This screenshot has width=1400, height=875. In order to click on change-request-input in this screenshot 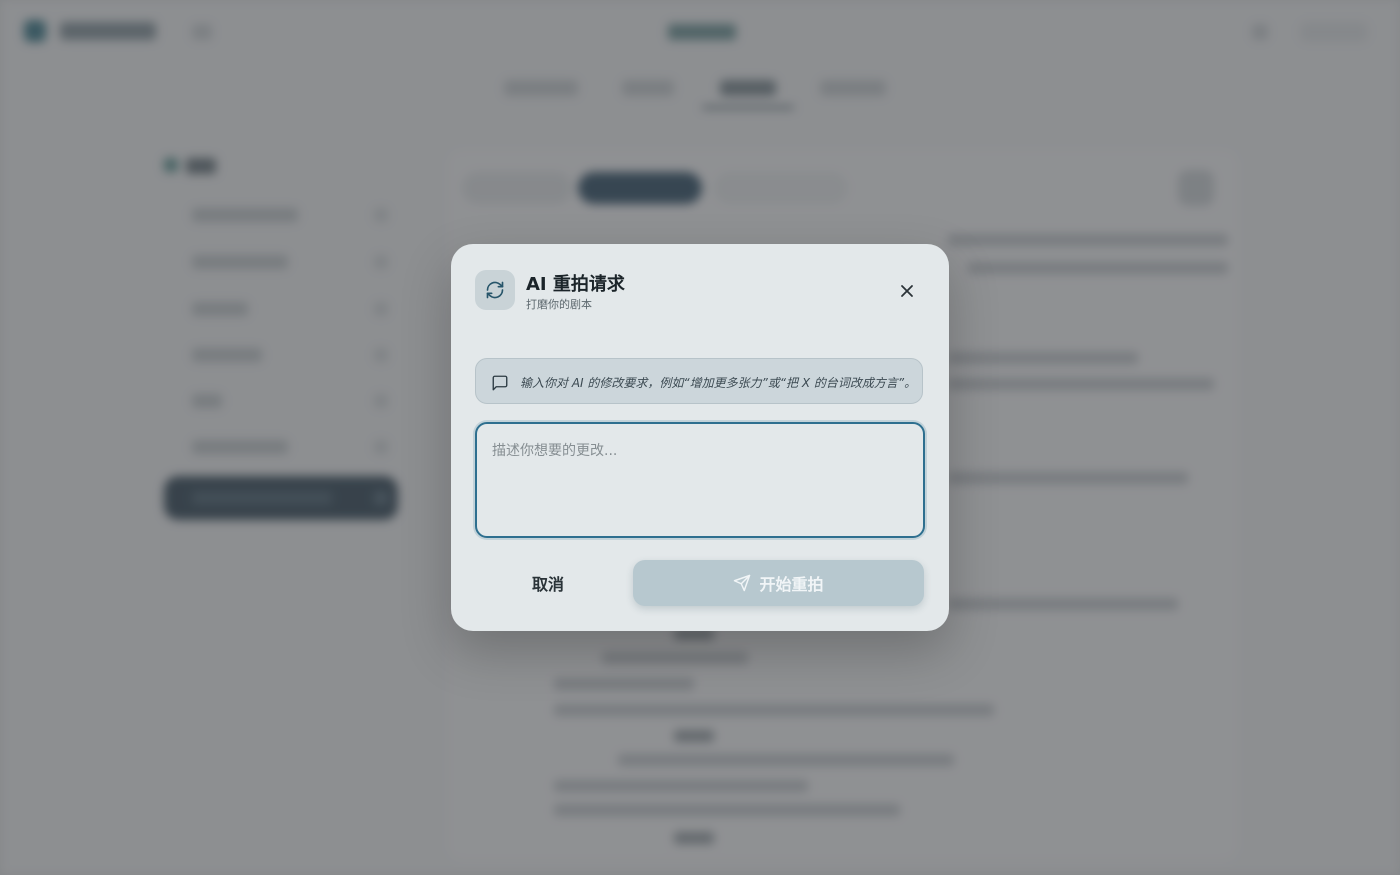, I will do `click(700, 480)`.